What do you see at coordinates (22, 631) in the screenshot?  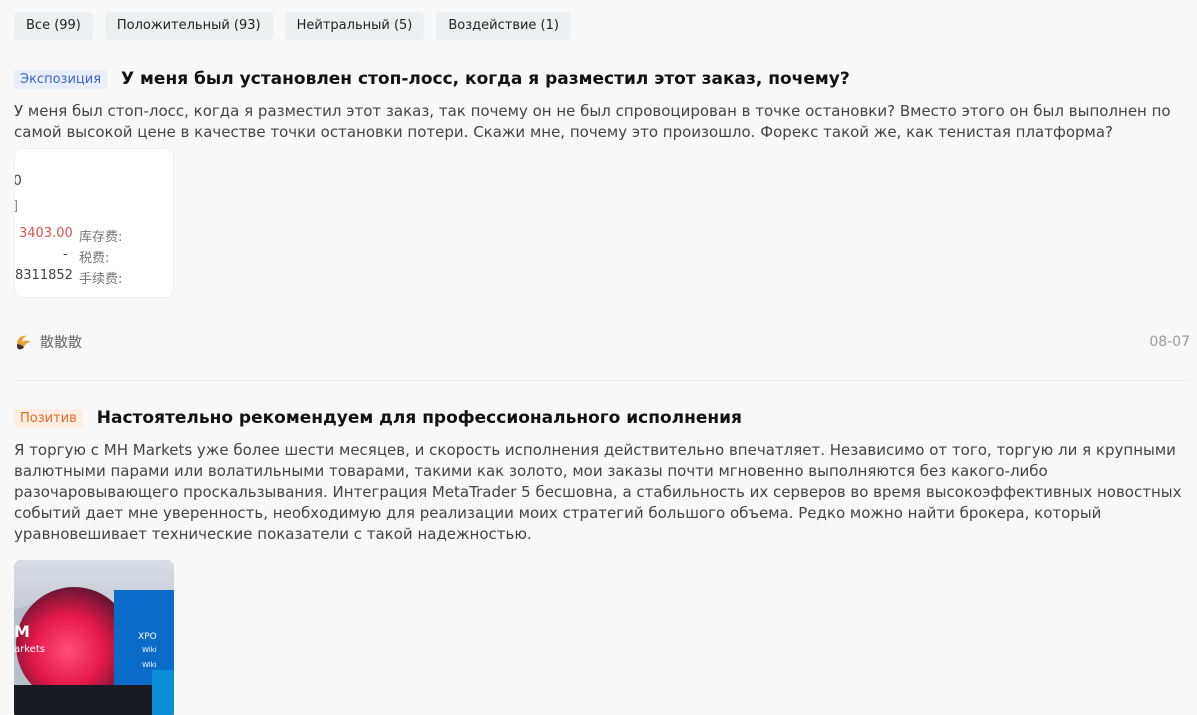 I see `image-text: M` at bounding box center [22, 631].